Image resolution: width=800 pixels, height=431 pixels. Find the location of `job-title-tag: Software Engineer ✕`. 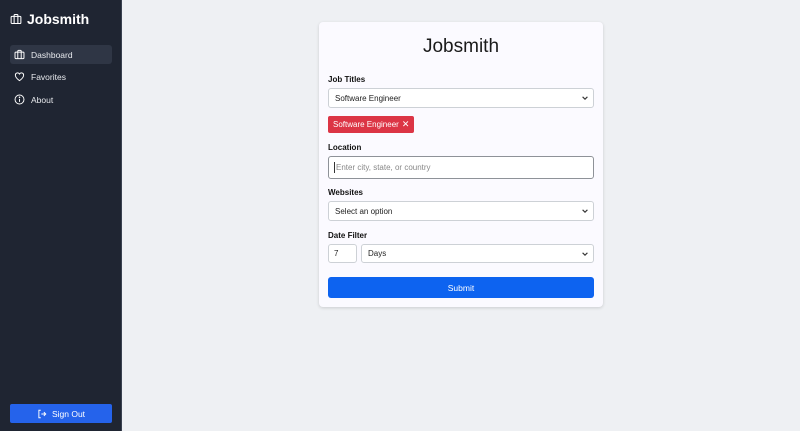

job-title-tag: Software Engineer ✕ is located at coordinates (371, 124).